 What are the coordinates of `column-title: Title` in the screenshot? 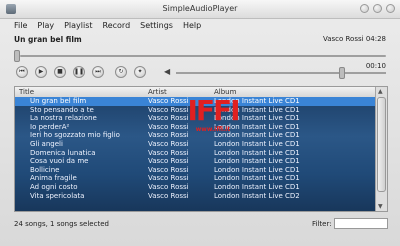 It's located at (26, 92).